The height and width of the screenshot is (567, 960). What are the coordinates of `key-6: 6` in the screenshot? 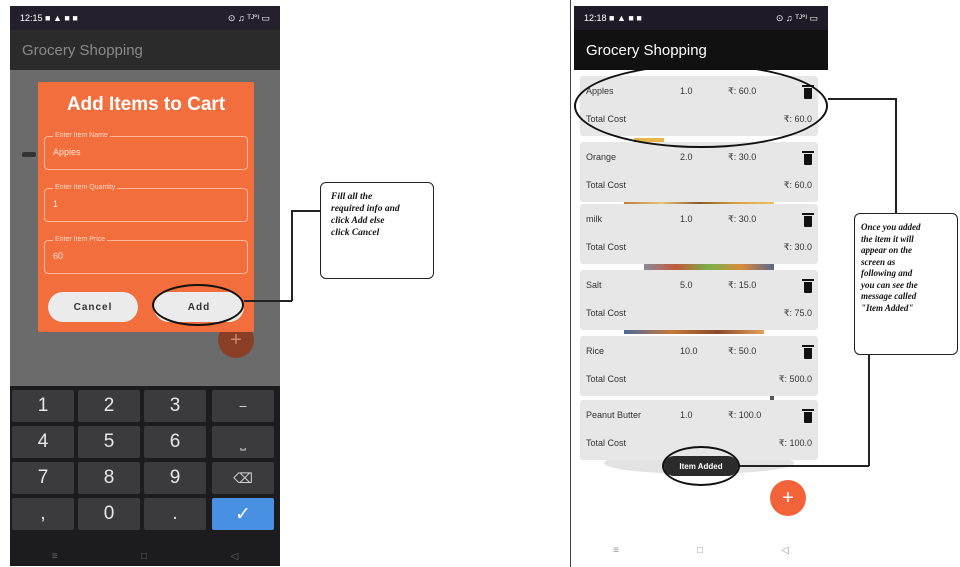 It's located at (175, 442).